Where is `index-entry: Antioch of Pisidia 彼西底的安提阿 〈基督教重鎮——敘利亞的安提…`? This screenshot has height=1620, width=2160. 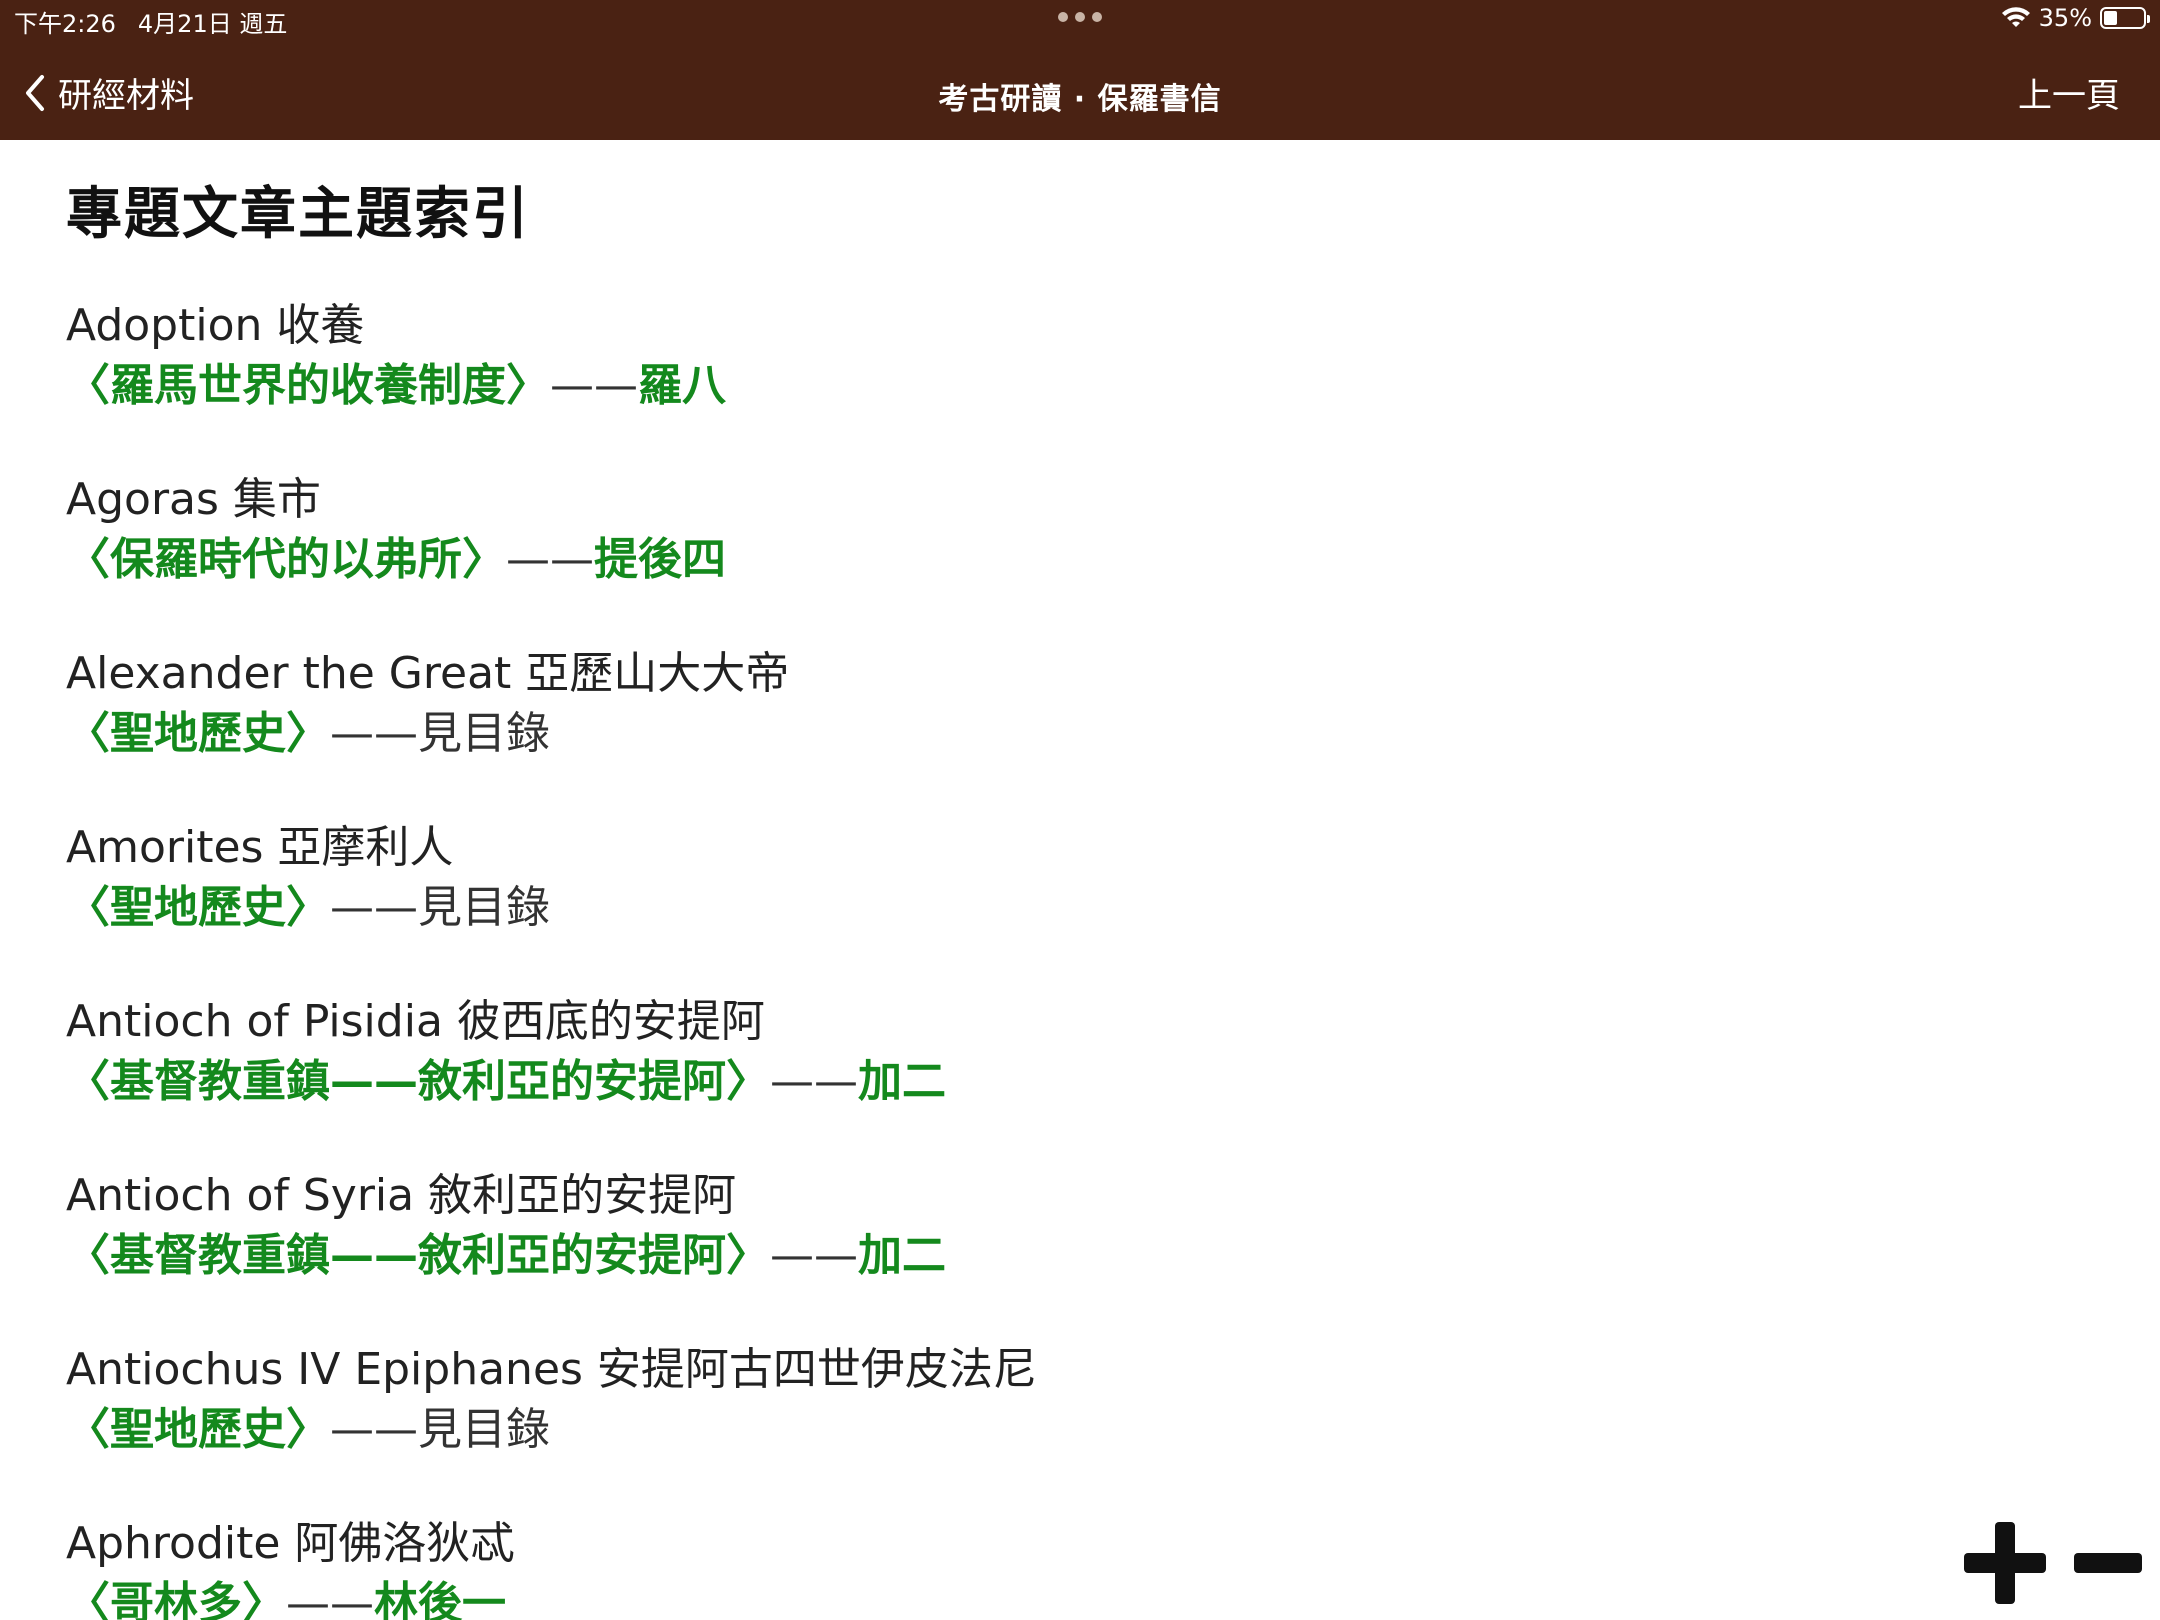
index-entry: Antioch of Pisidia 彼西底的安提阿 〈基督教重鎮——敘利亞的安提… is located at coordinates (1066, 1079).